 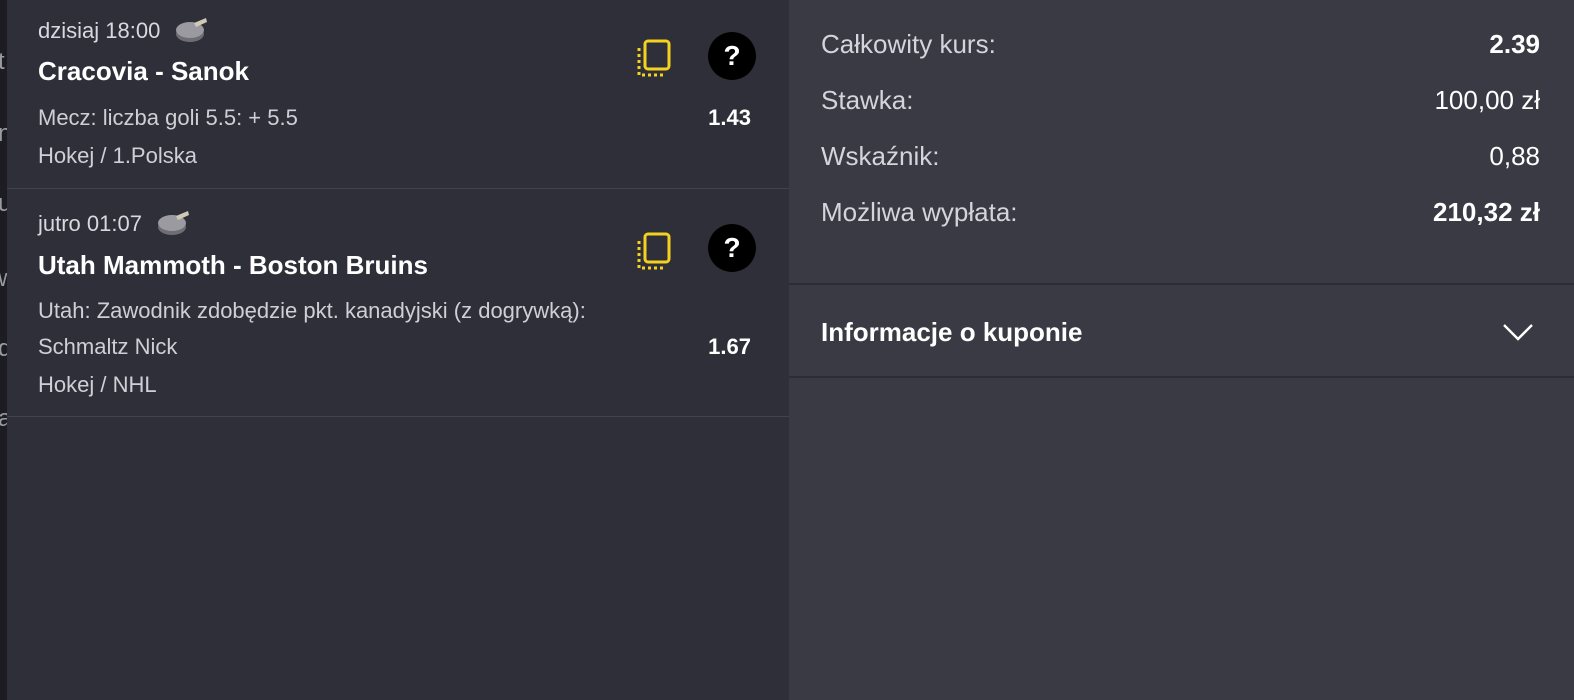 I want to click on bet-title: Cracovia - Sanok, so click(x=143, y=71).